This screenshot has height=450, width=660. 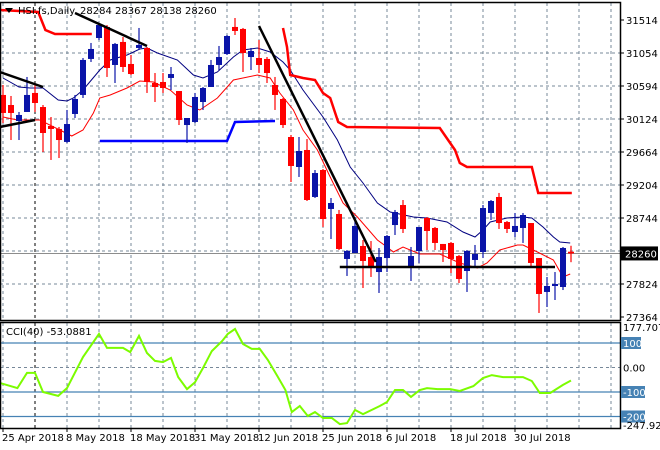 I want to click on price-tick-label: 28744, so click(x=642, y=219).